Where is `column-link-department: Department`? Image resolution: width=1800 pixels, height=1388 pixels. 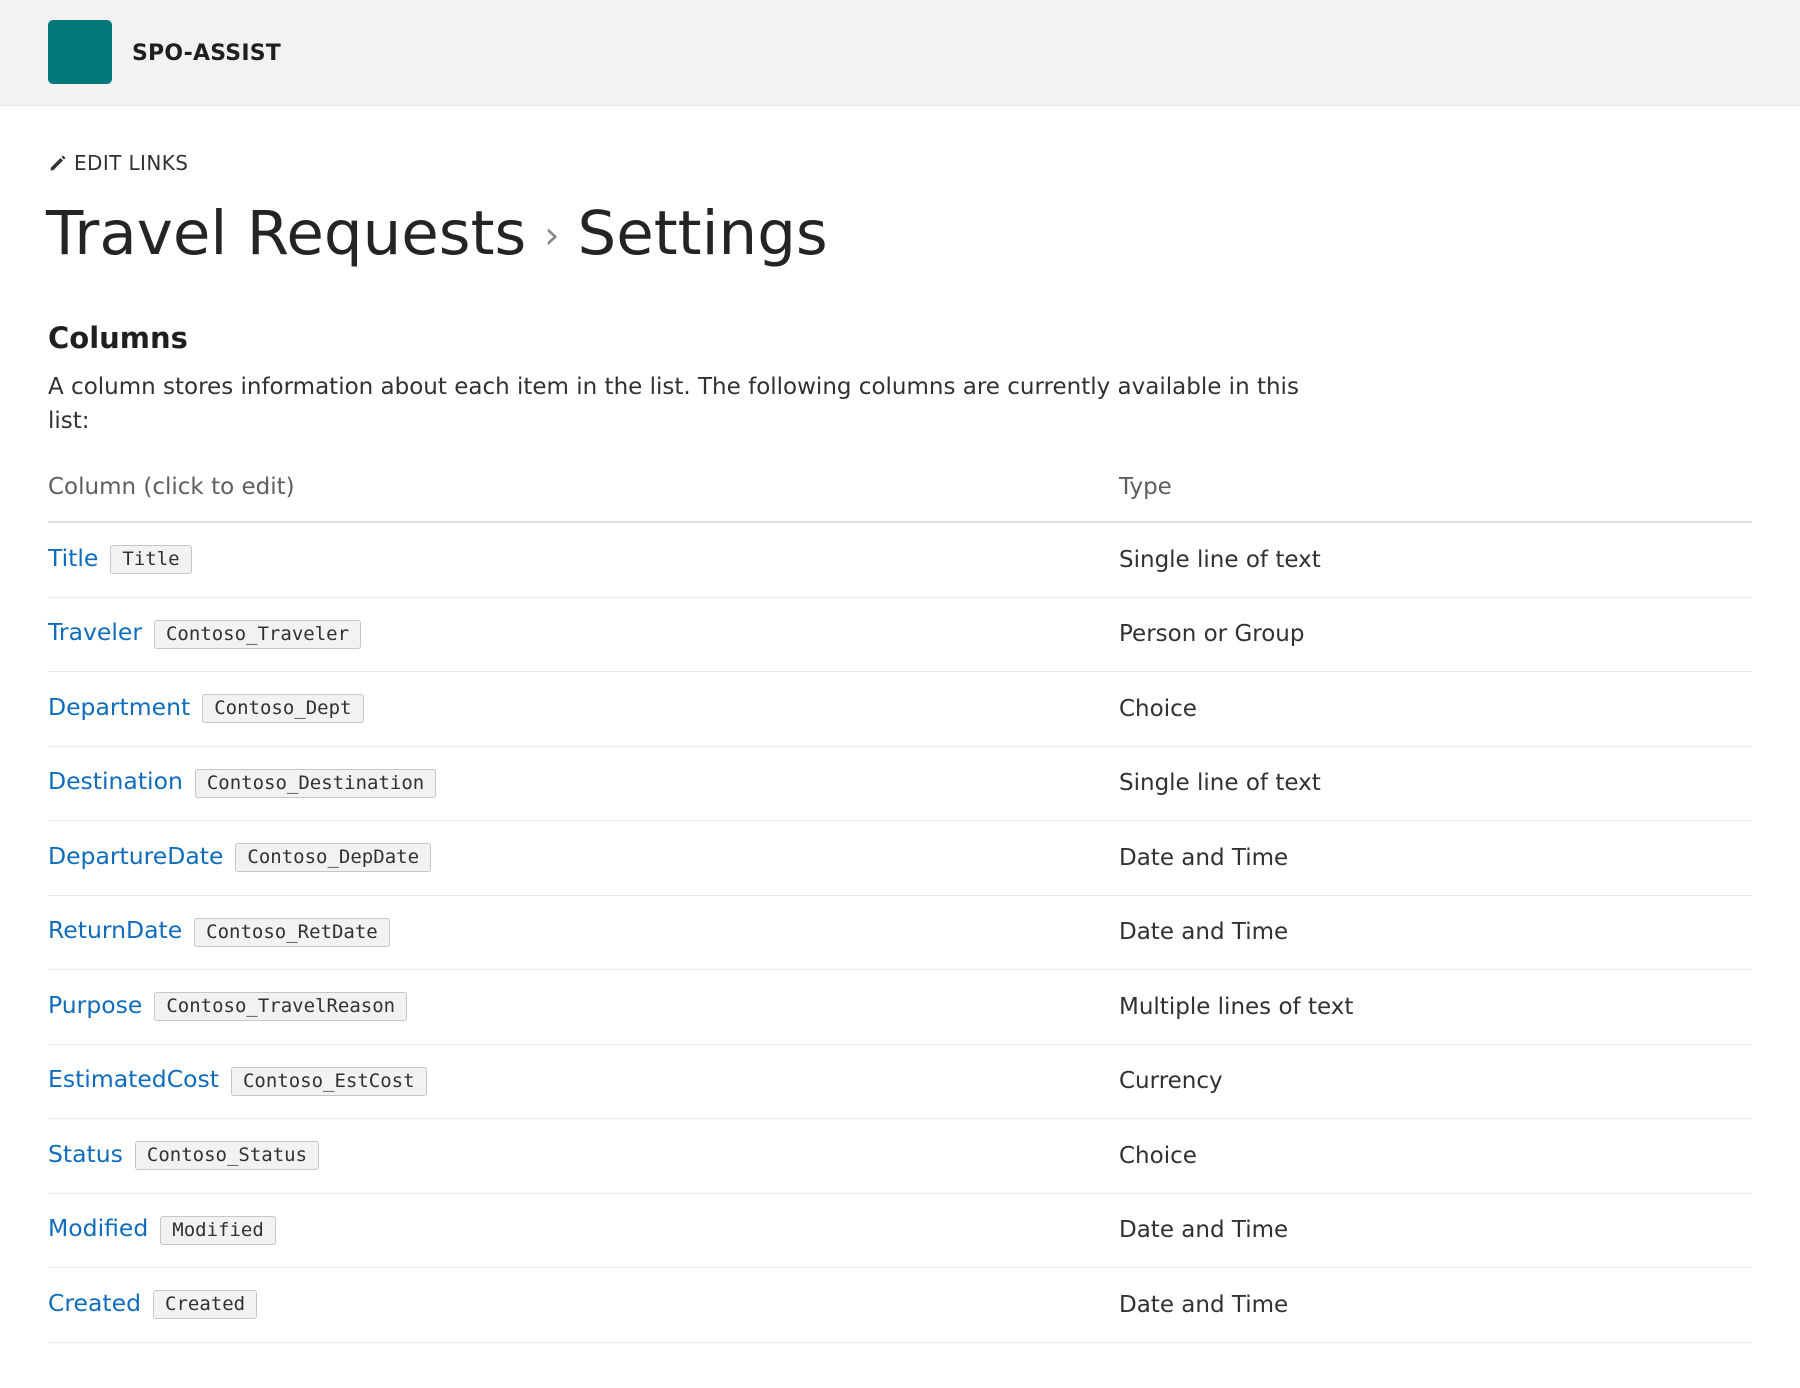
column-link-department: Department is located at coordinates (119, 707).